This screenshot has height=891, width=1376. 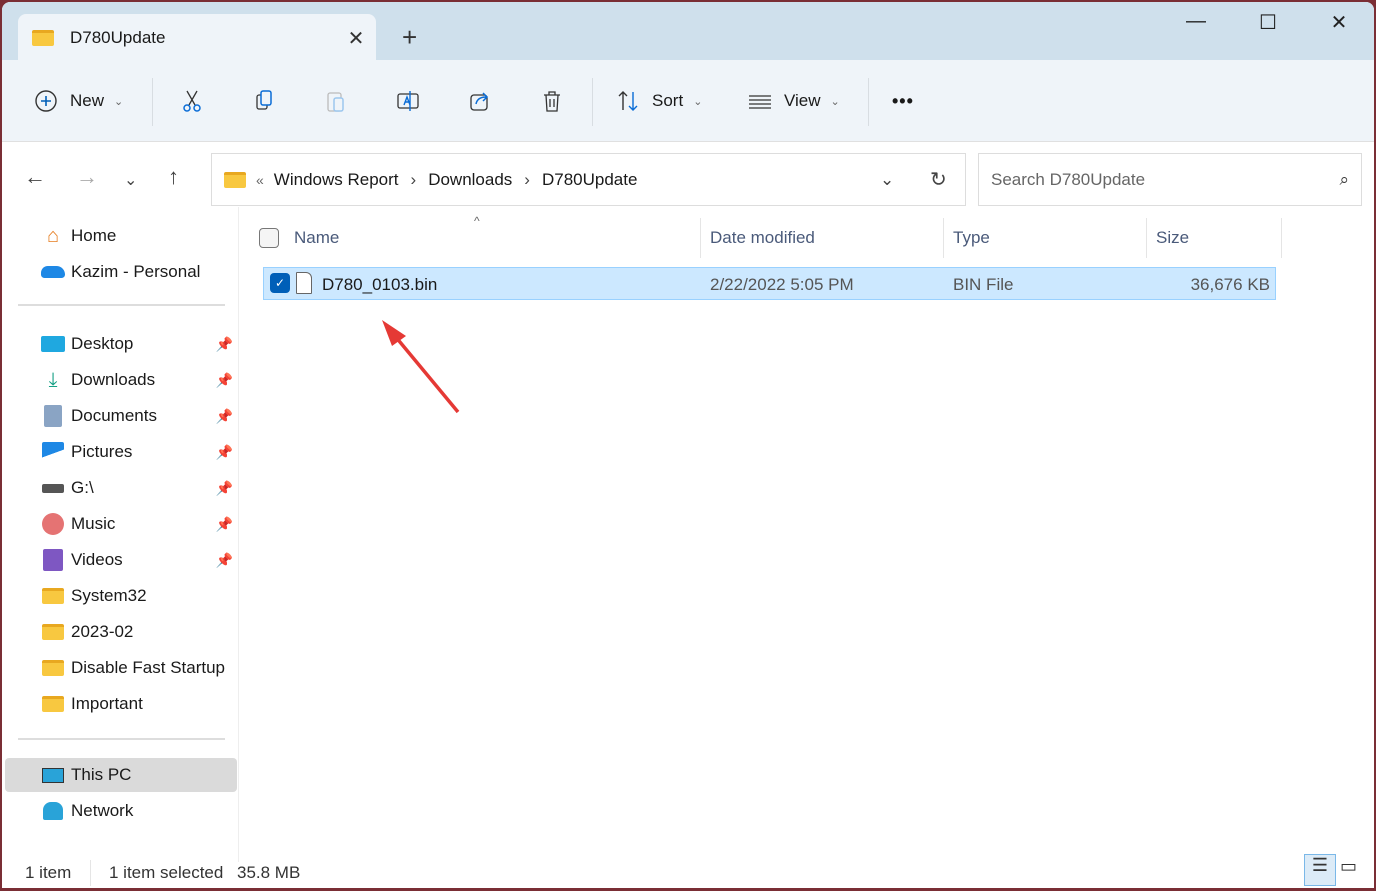 I want to click on breadcrumb-downloads: Downloads, so click(x=470, y=180).